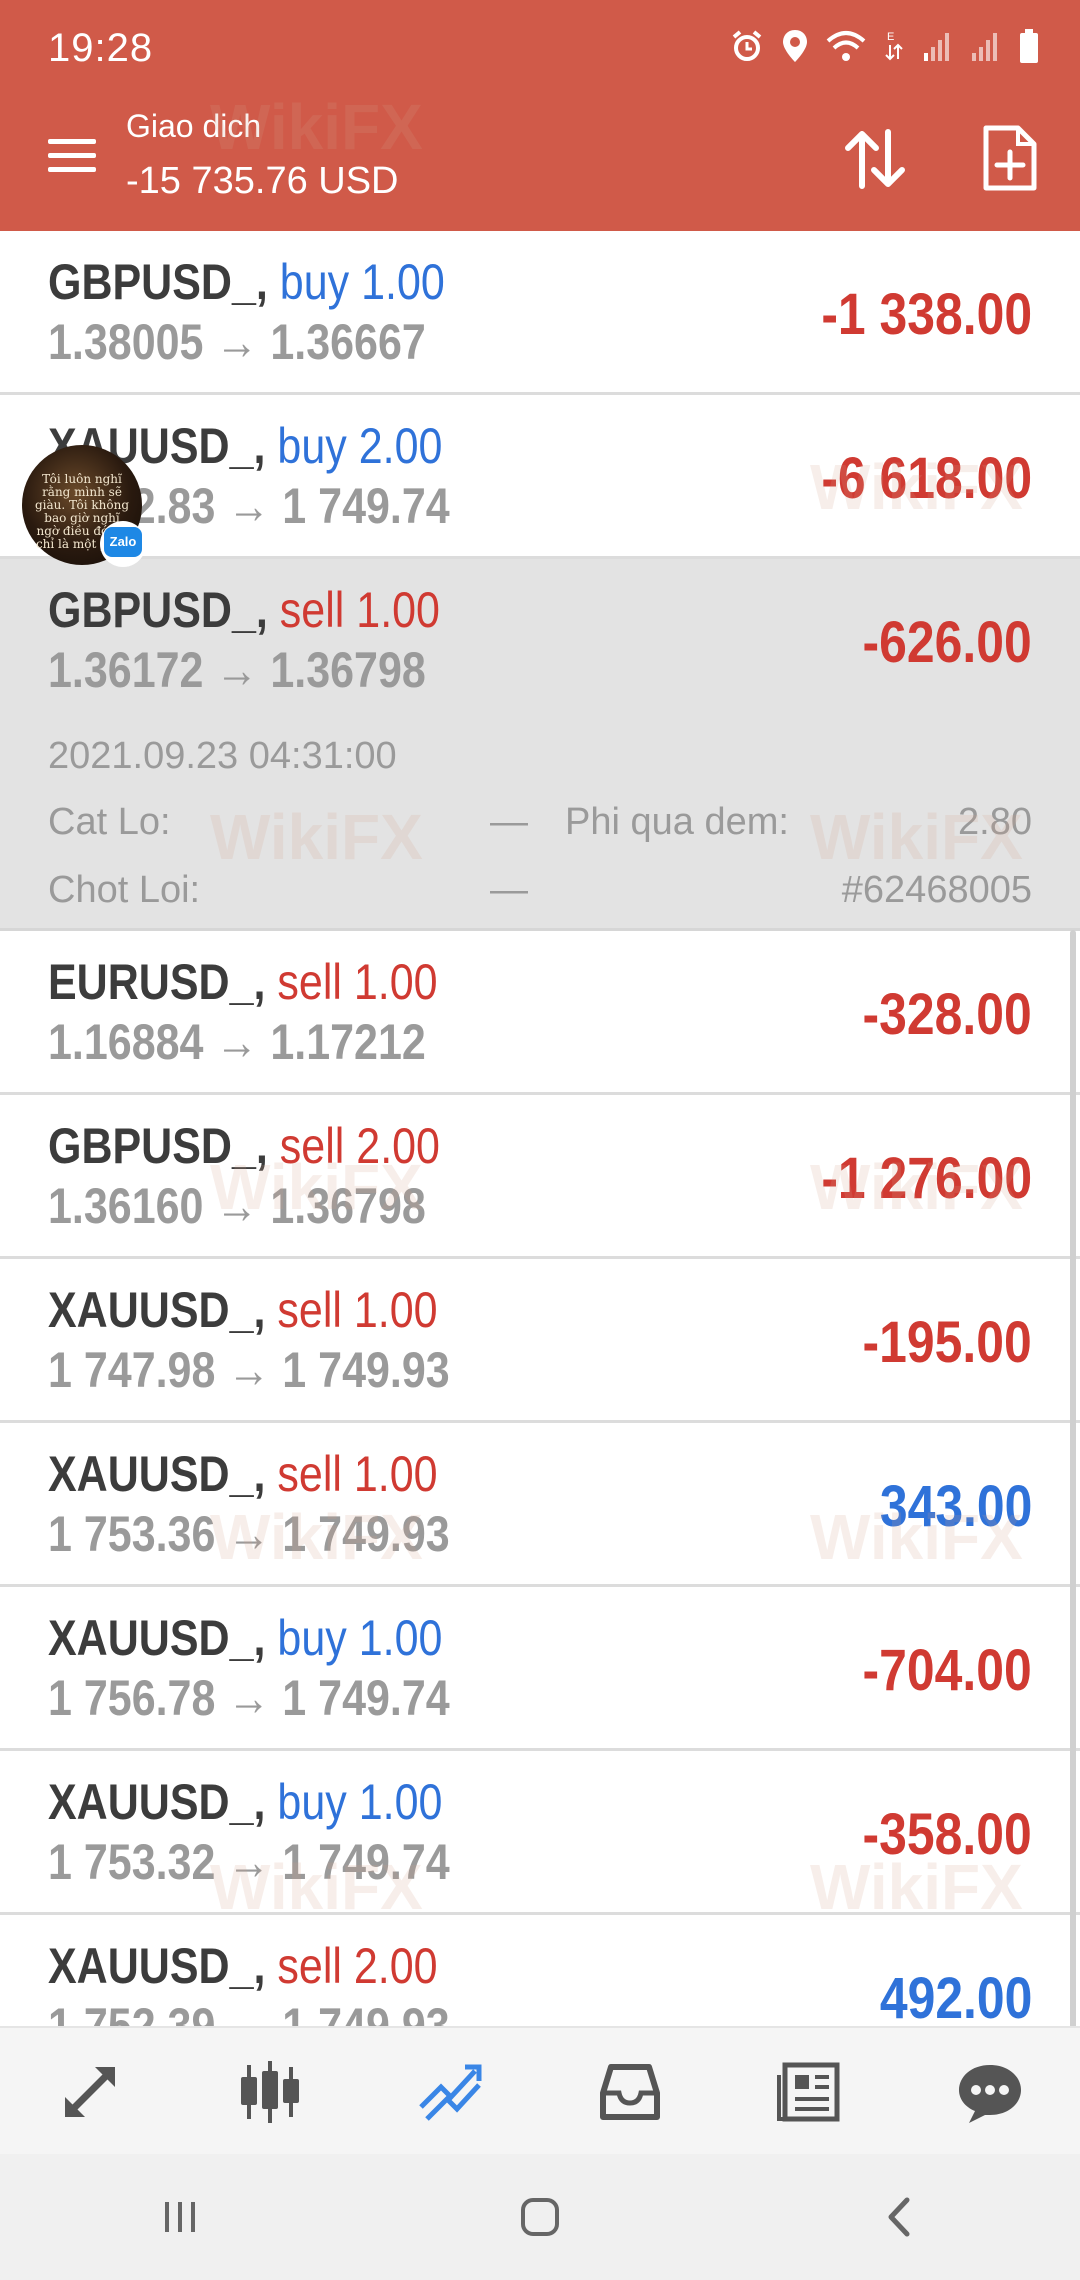  I want to click on profit: -1 276.00, so click(926, 1178).